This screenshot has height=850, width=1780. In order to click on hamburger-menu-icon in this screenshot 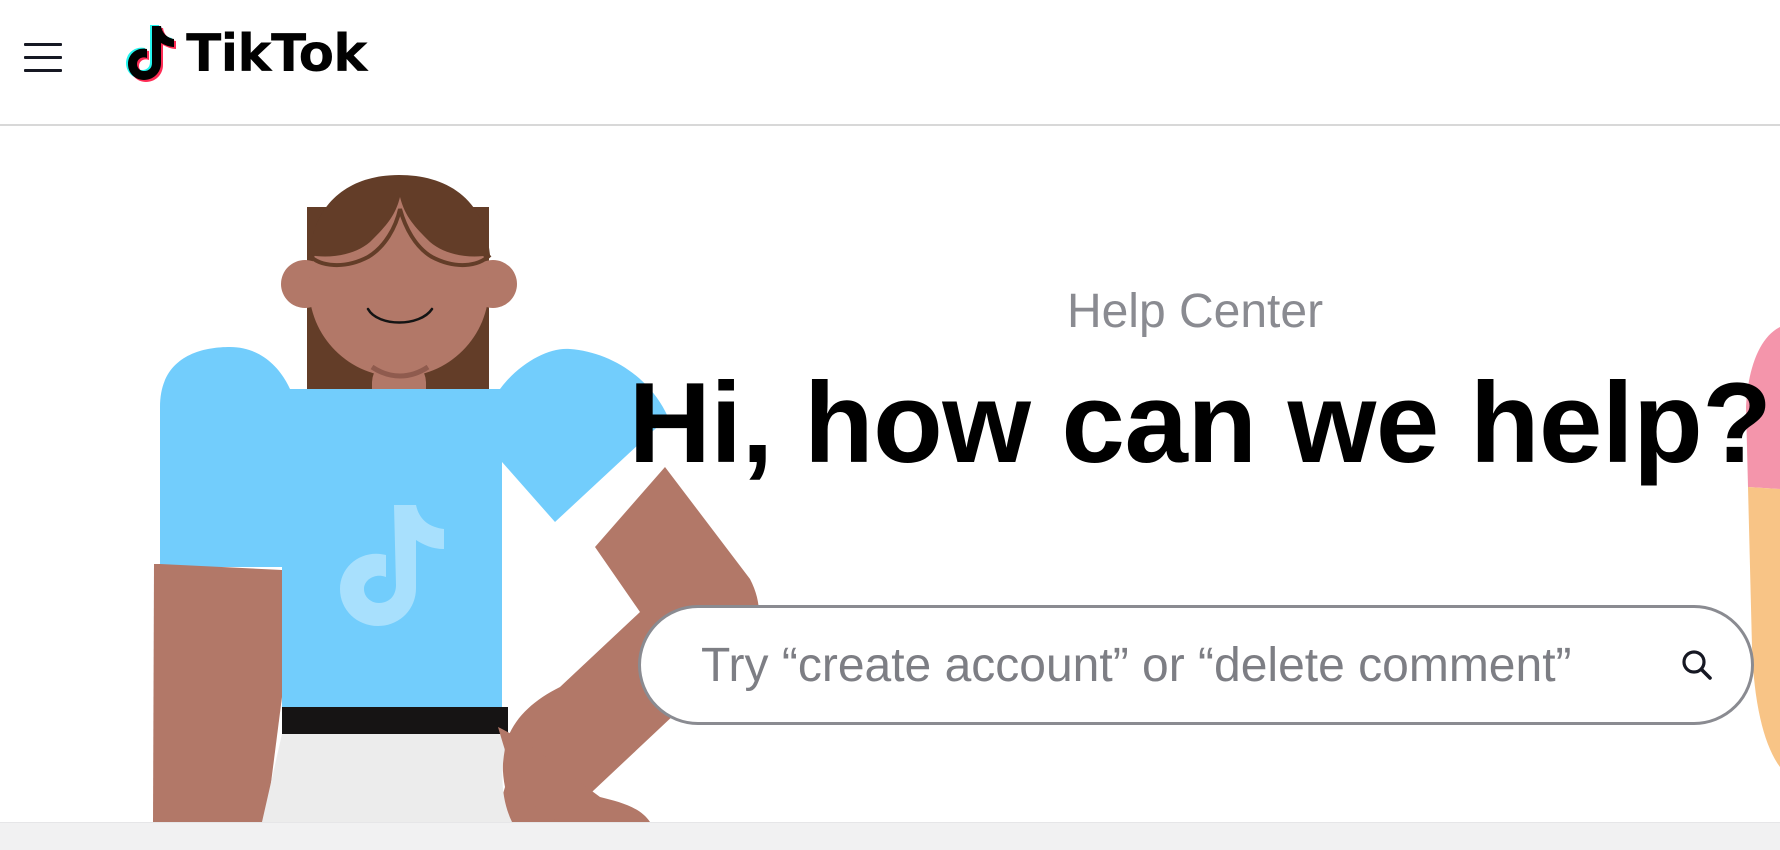, I will do `click(43, 44)`.